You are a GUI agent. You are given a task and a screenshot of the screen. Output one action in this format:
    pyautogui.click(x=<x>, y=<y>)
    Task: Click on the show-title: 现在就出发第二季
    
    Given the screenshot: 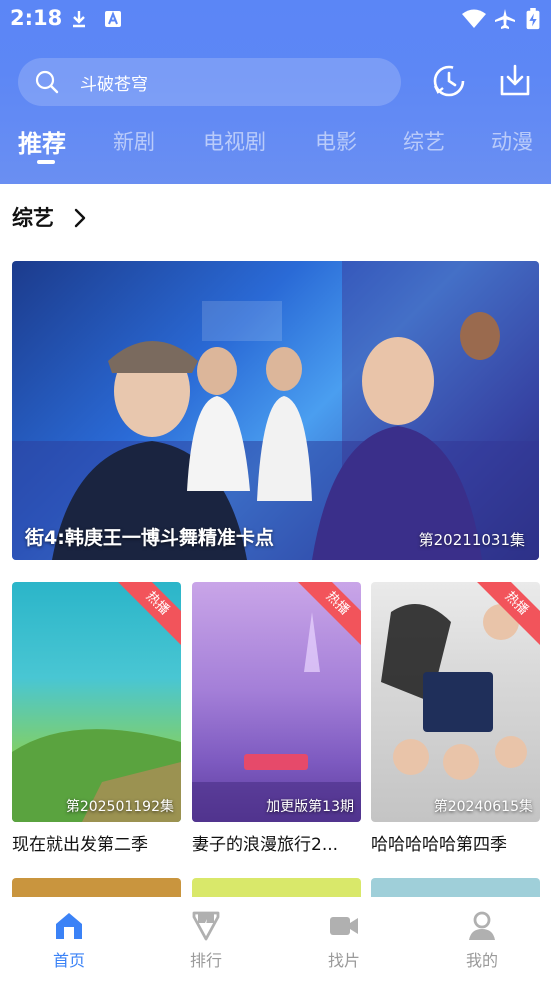 What is the action you would take?
    pyautogui.click(x=80, y=845)
    